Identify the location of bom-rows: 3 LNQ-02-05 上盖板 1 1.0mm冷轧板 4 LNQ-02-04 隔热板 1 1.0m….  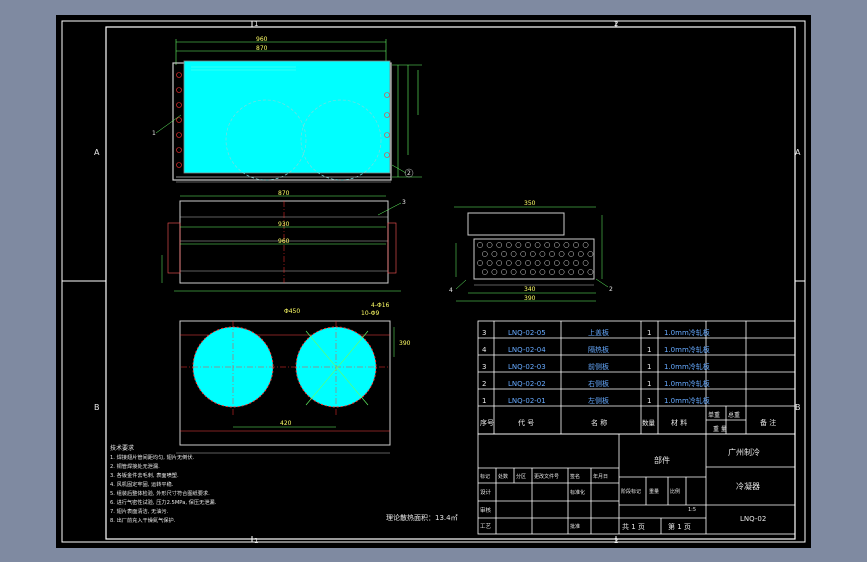
(596, 366).